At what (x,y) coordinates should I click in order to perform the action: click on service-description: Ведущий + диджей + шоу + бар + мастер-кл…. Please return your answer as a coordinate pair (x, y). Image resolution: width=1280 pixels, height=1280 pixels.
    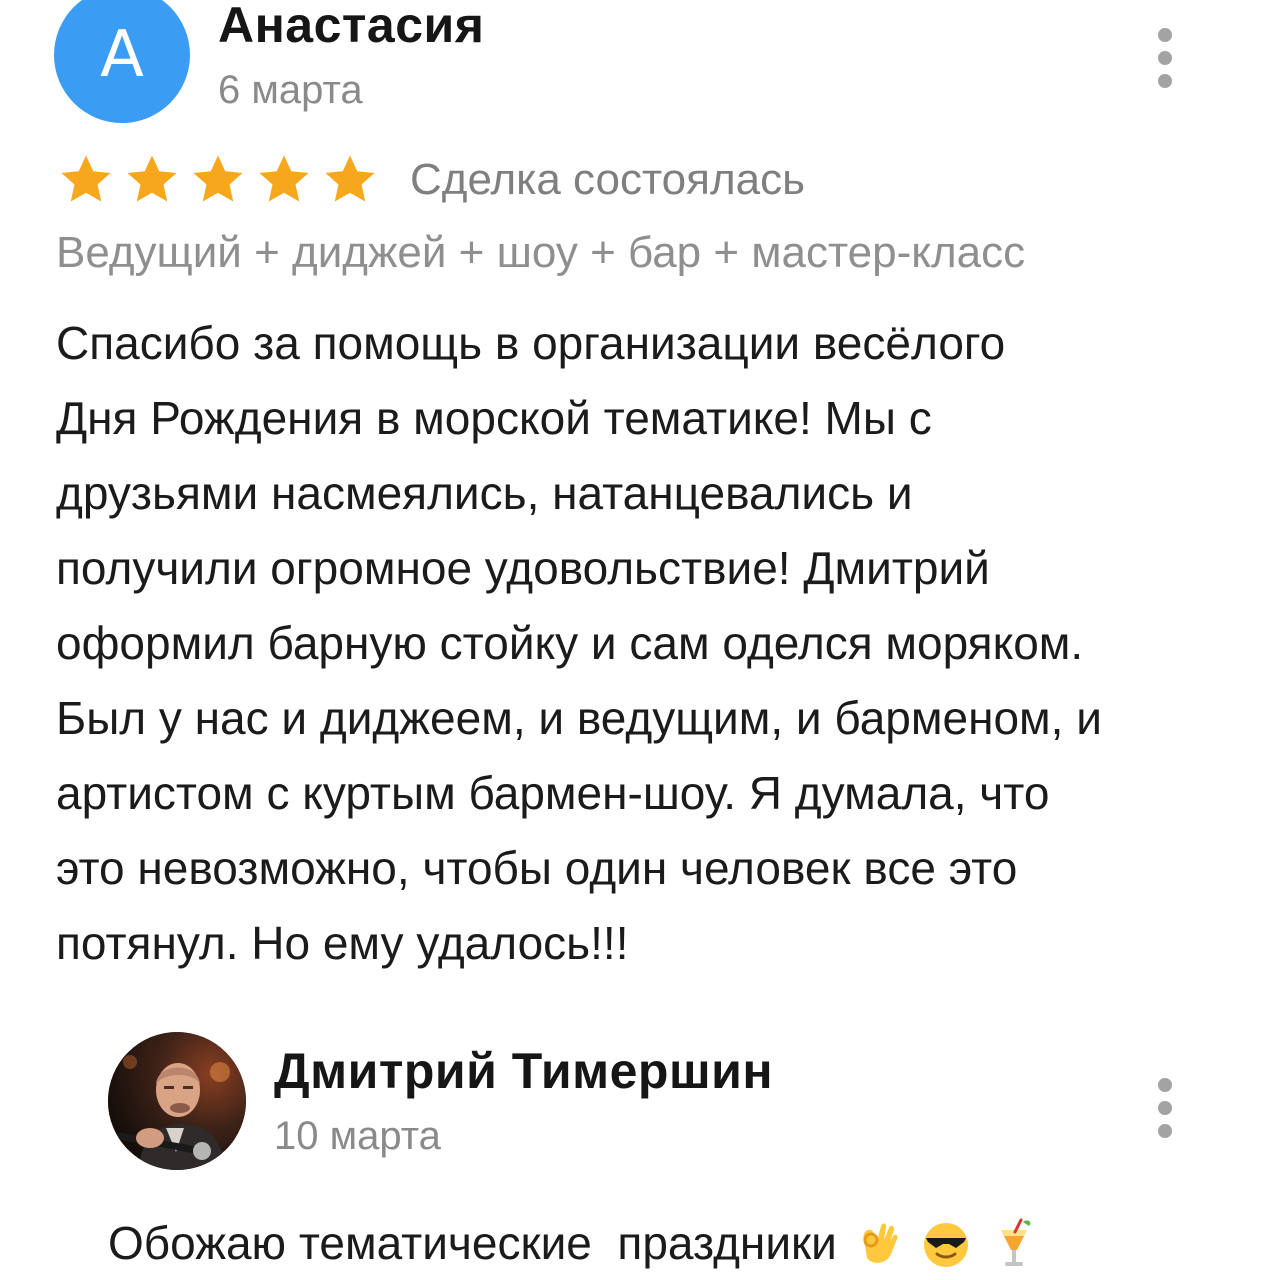
    Looking at the image, I should click on (541, 252).